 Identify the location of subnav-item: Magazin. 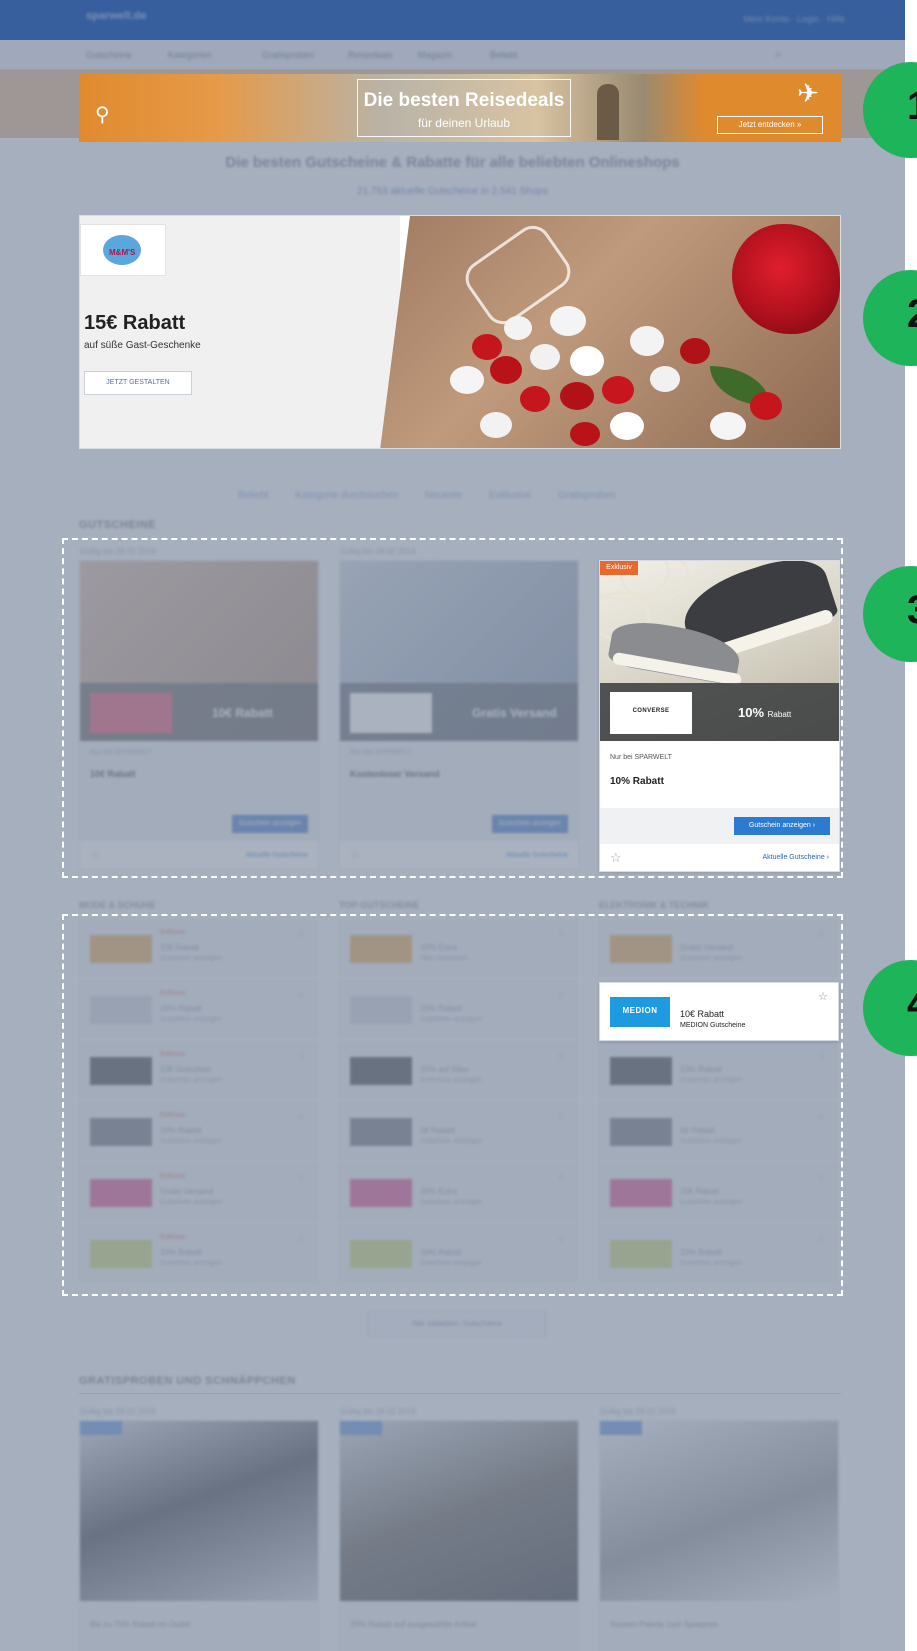
(435, 55).